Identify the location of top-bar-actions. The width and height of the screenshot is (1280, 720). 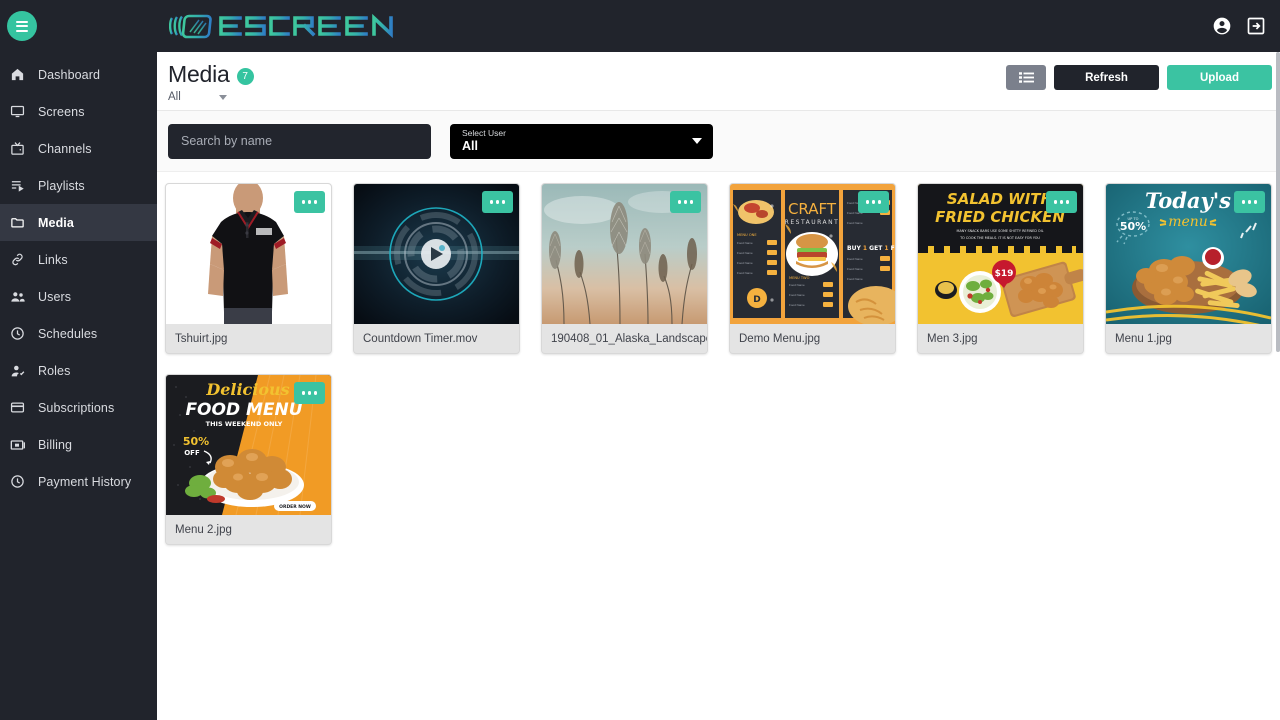
(1246, 26).